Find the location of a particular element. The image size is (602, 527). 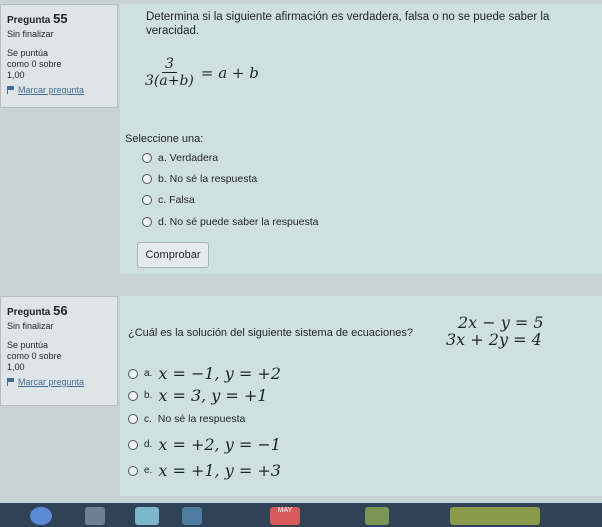

q55-expression: 3 3(a+b) = a + b is located at coordinates (200, 72).